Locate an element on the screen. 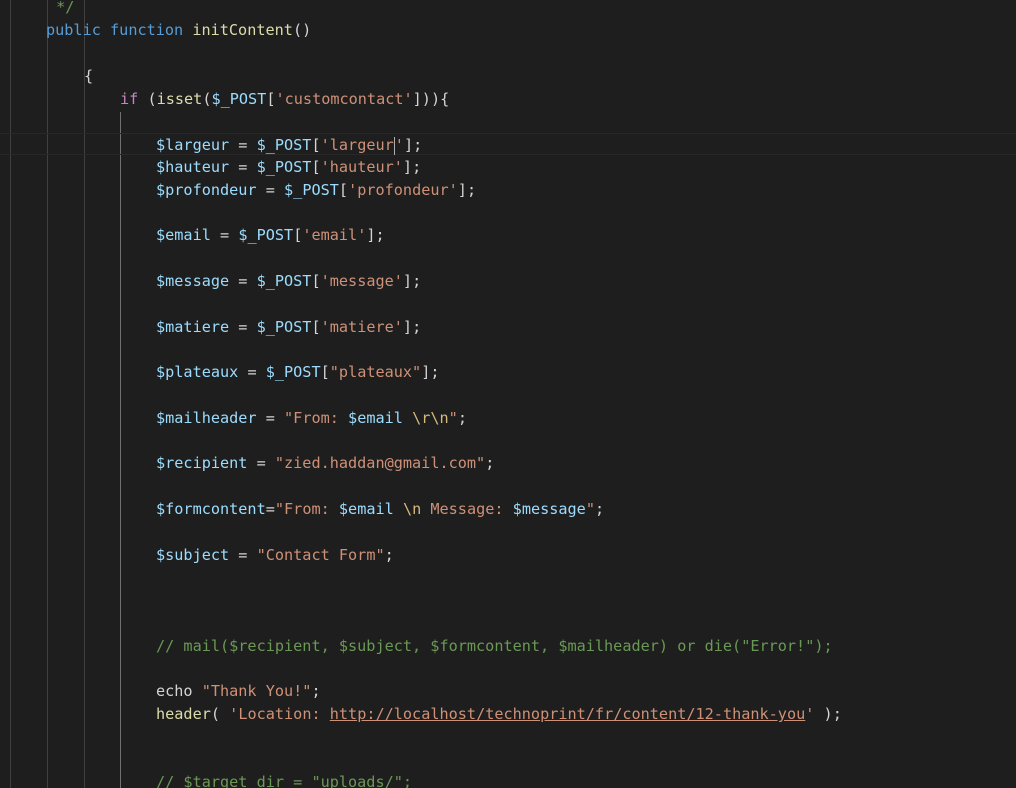  code-line: echo "Thank You!"; is located at coordinates (508, 691).